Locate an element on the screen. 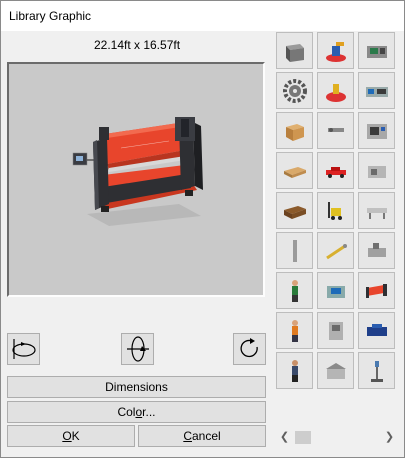  ok-button: OK is located at coordinates (71, 436).